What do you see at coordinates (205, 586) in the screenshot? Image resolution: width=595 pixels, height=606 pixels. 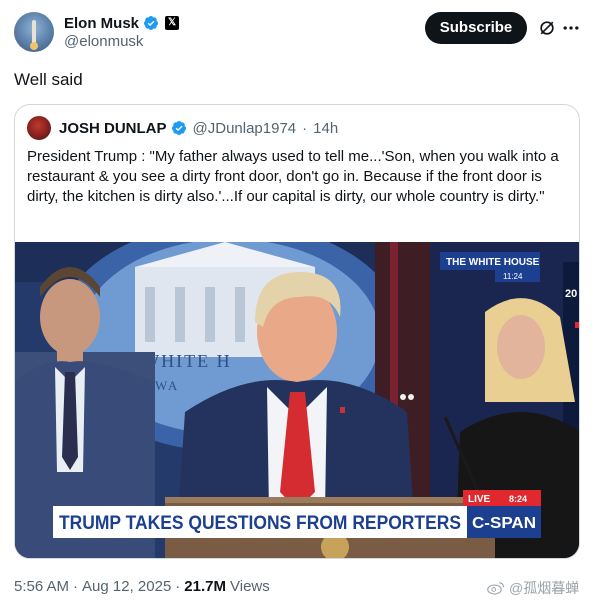 I see `views-count: 21.7M` at bounding box center [205, 586].